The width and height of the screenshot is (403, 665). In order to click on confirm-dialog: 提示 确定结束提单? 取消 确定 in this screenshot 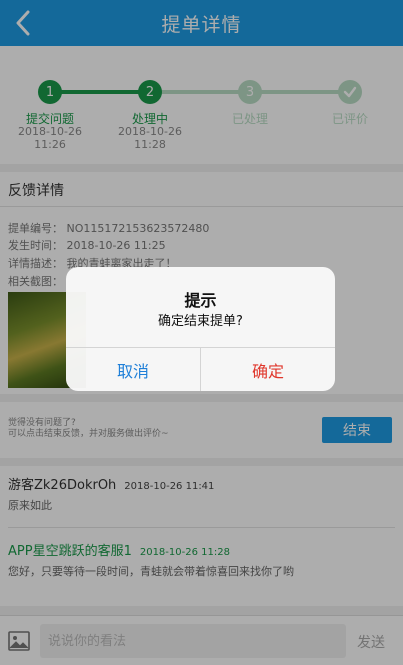, I will do `click(200, 329)`.